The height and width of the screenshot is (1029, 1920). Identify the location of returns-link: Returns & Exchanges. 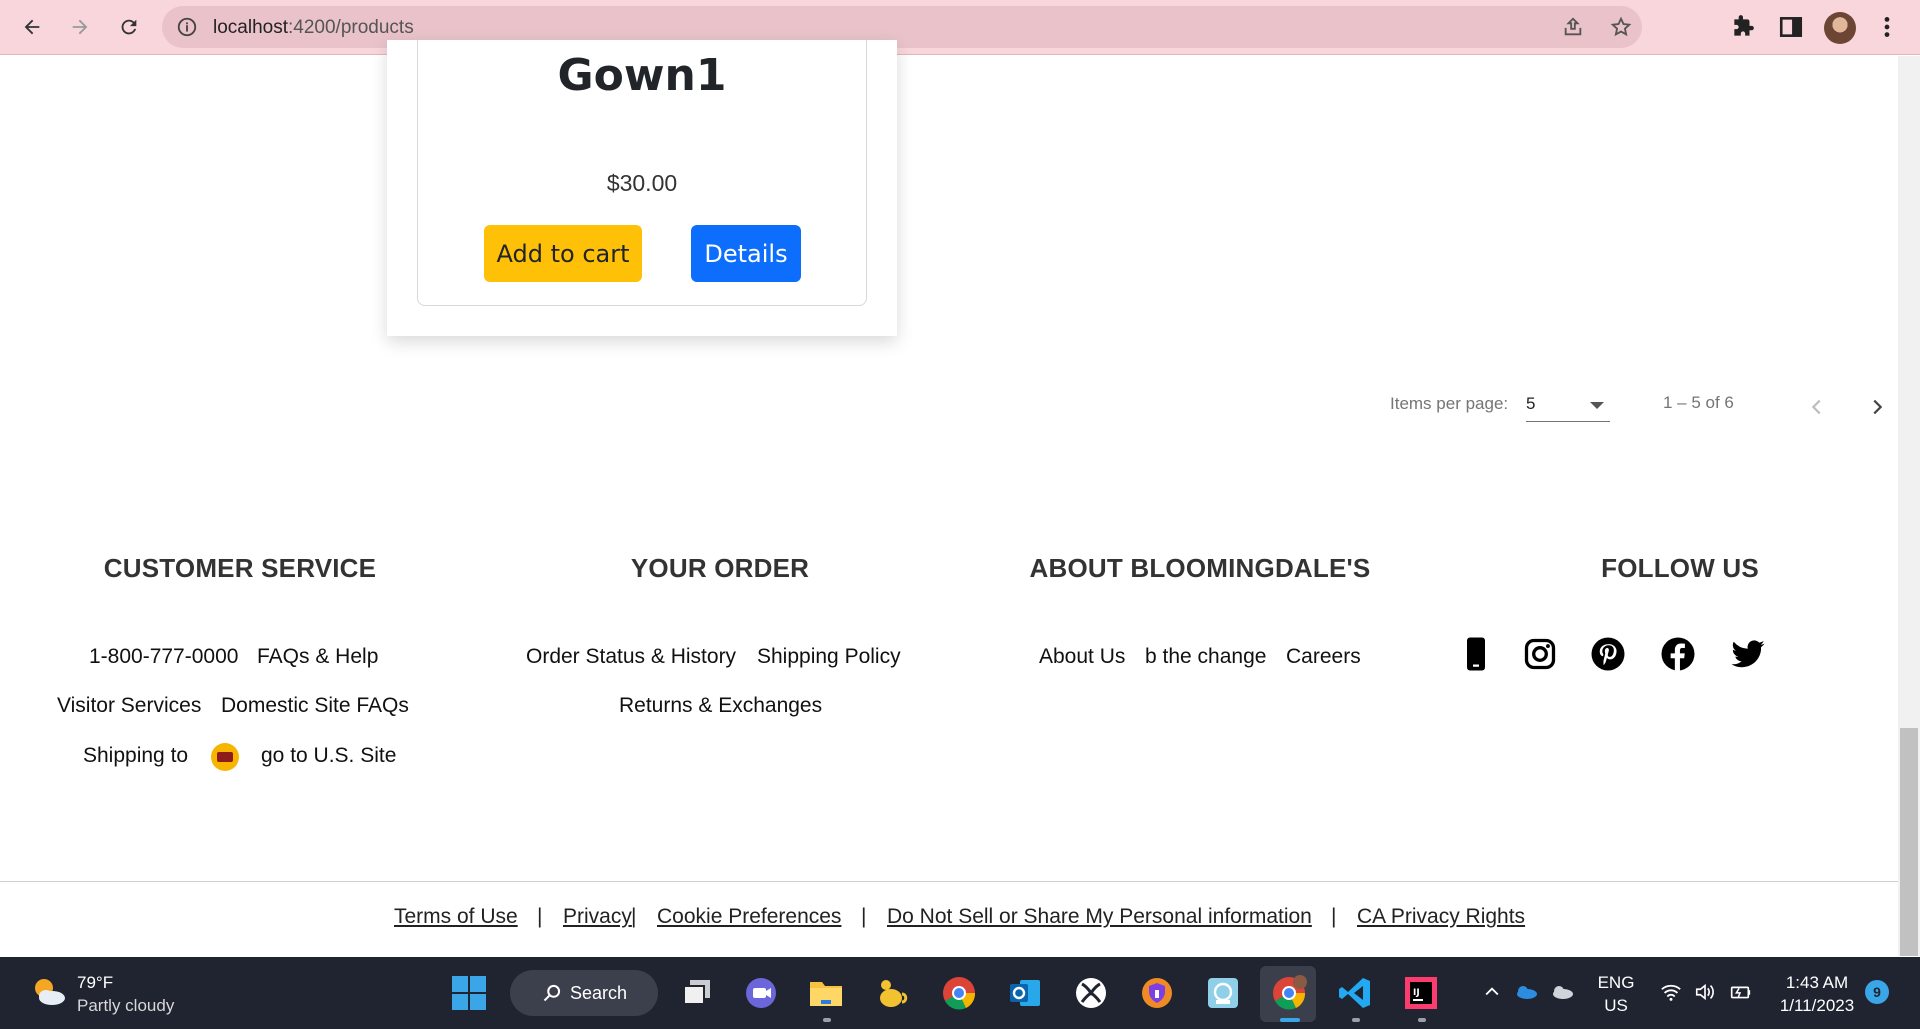
(720, 706).